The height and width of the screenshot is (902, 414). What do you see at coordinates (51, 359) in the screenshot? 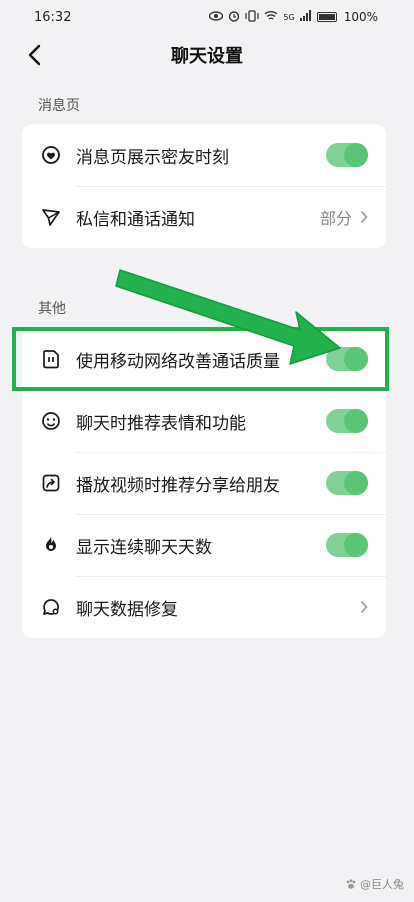
I see `sim-card-icon` at bounding box center [51, 359].